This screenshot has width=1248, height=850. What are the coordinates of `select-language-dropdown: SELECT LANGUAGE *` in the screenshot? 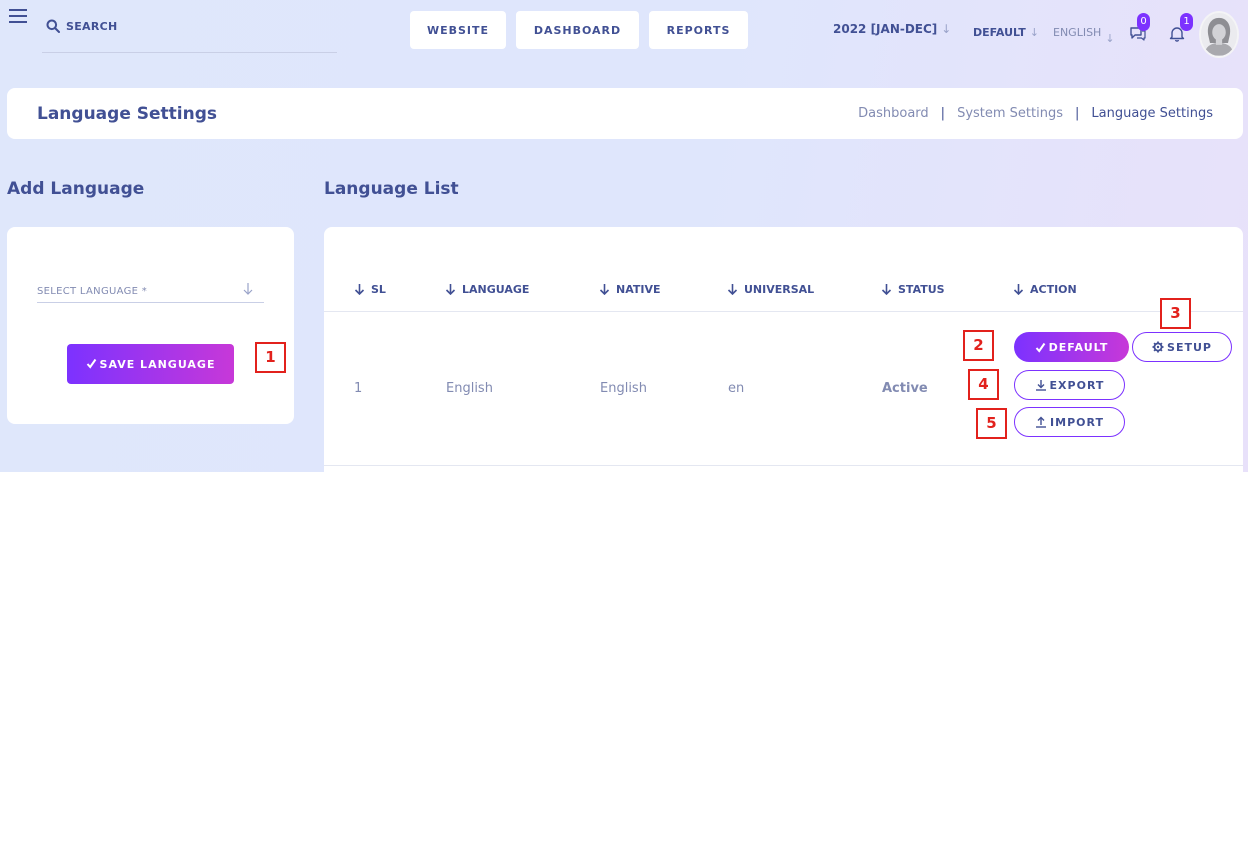 It's located at (150, 292).